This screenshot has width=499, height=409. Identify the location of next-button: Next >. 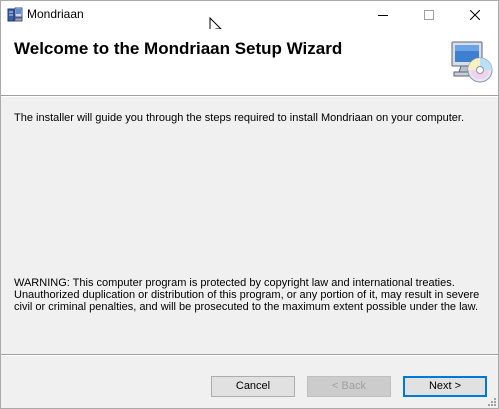
(445, 386).